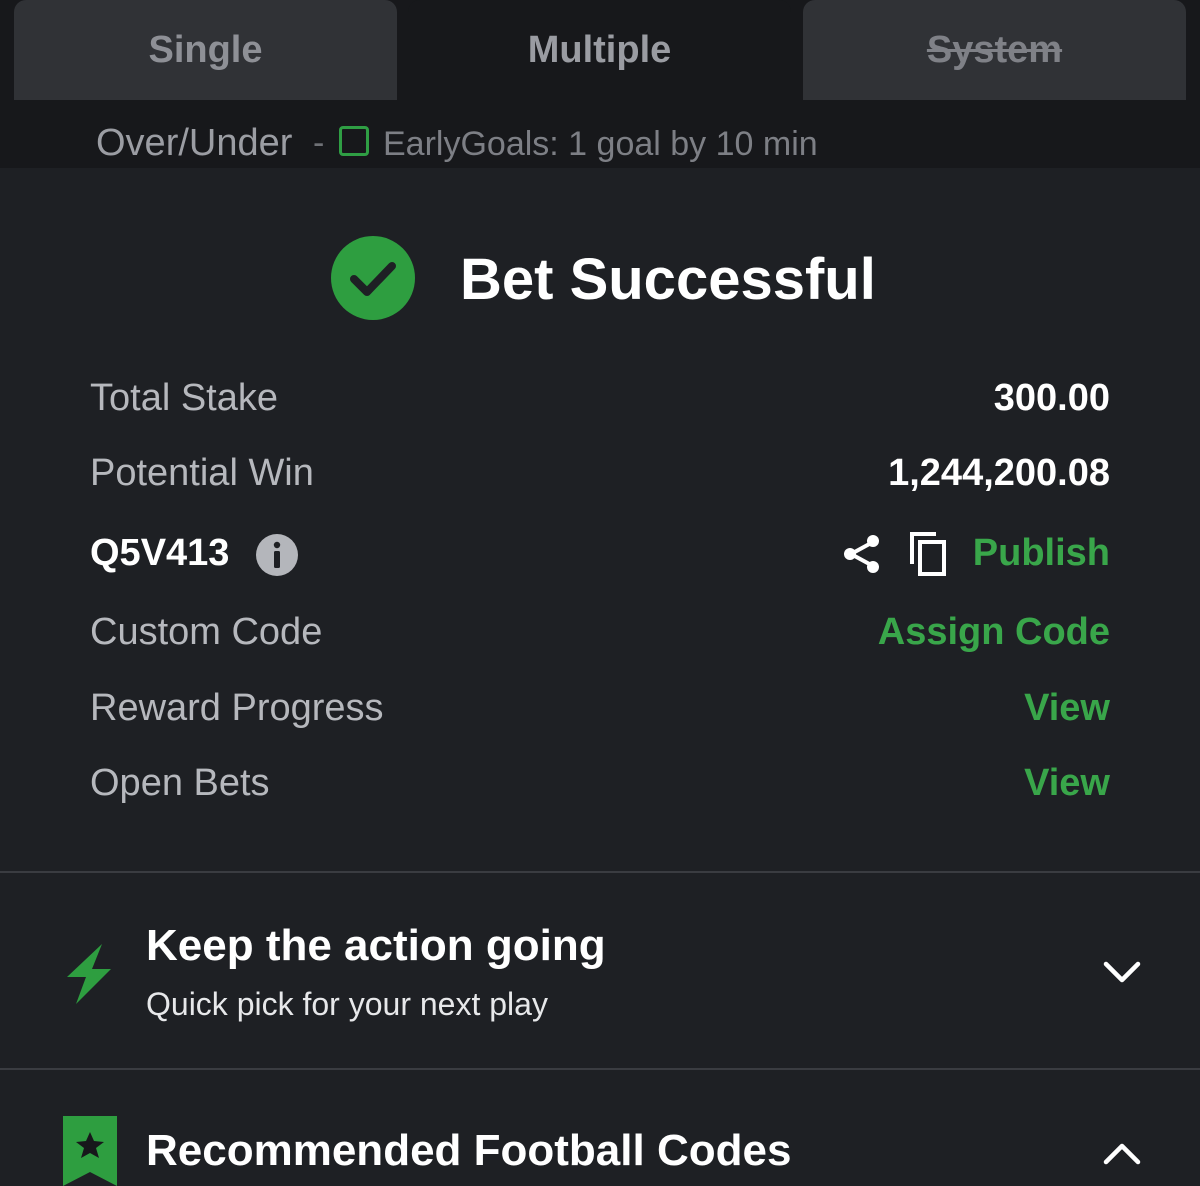 This screenshot has height=1186, width=1200. I want to click on selection-market: Over/Under, so click(194, 143).